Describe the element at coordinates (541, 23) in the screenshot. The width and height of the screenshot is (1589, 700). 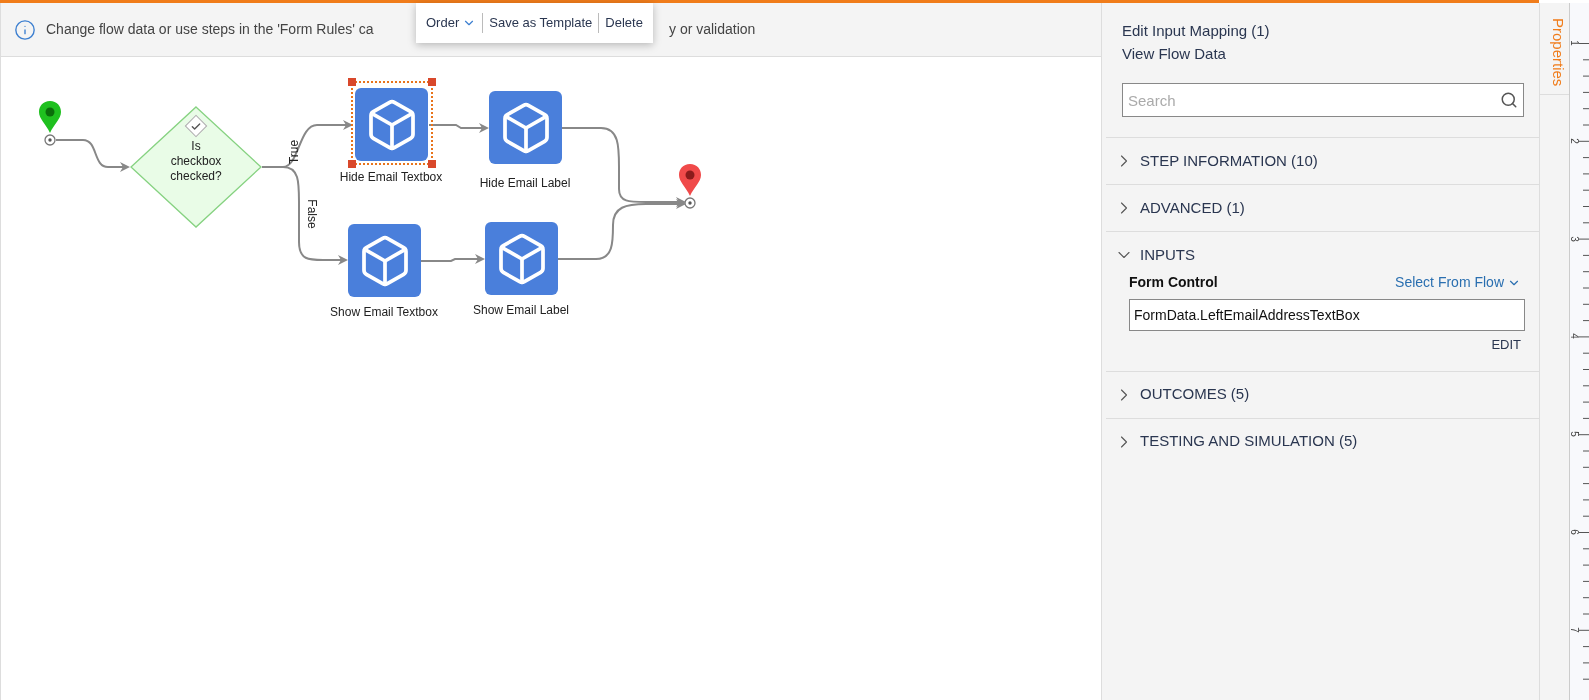
I see `toolbar-button: Save as Template` at that location.